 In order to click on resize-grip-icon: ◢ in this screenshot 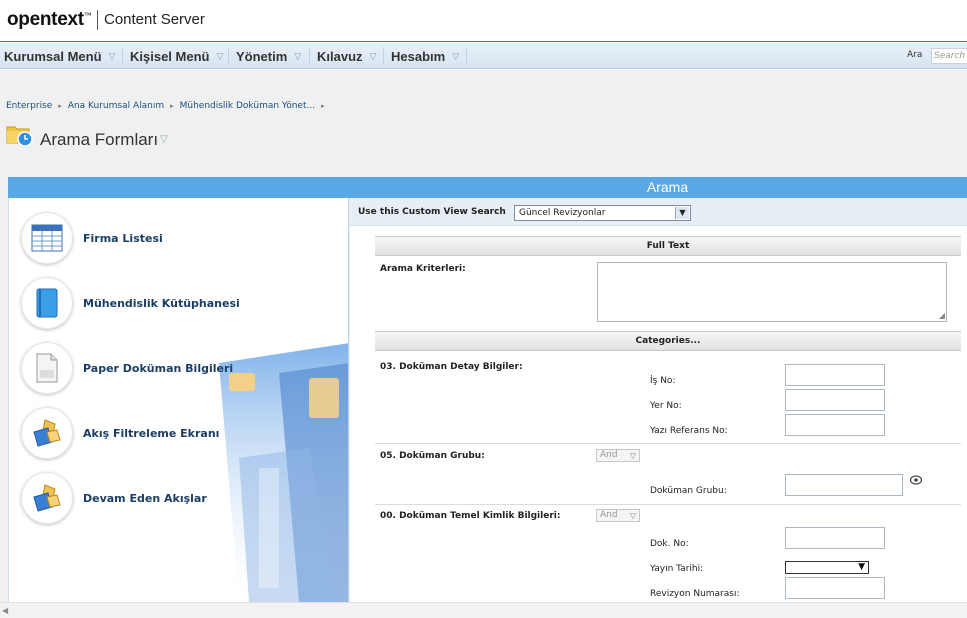, I will do `click(942, 316)`.